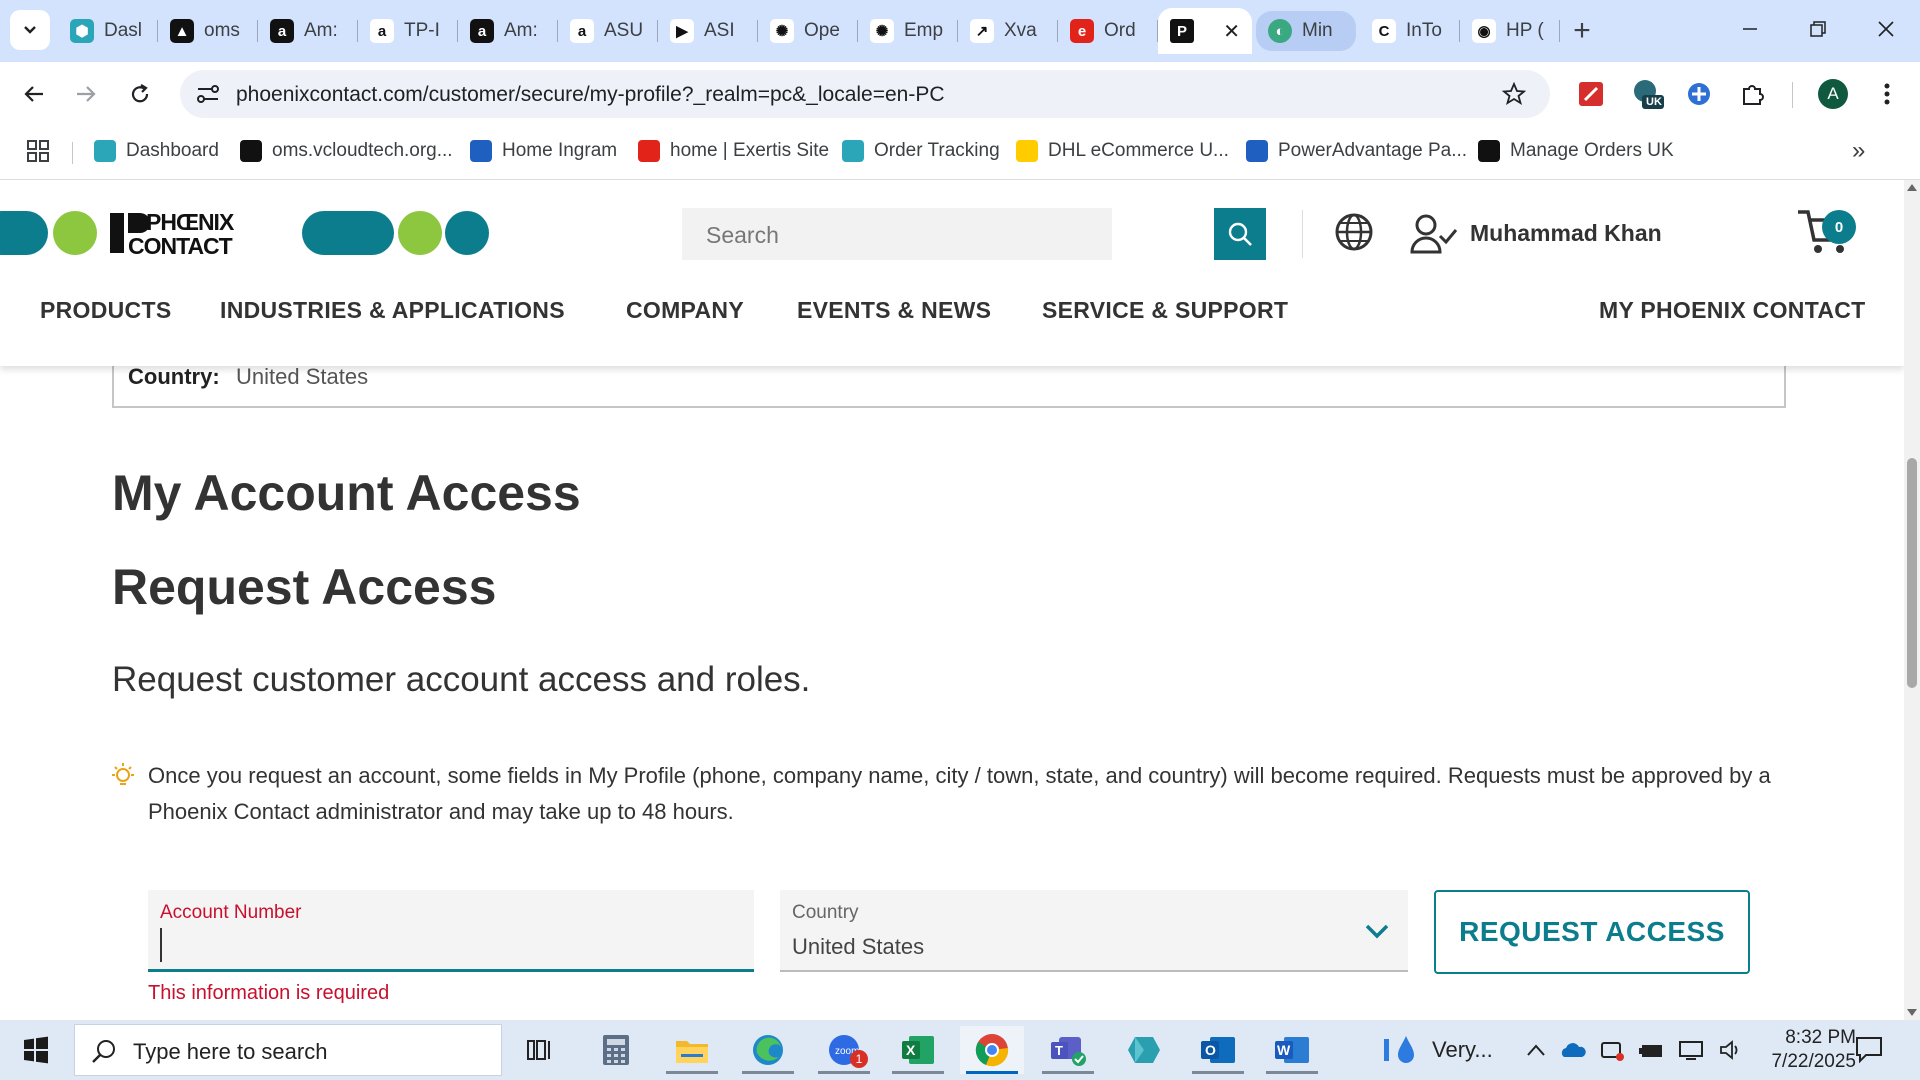 The width and height of the screenshot is (1920, 1080). I want to click on bookmark-item: Home Ingram, so click(543, 151).